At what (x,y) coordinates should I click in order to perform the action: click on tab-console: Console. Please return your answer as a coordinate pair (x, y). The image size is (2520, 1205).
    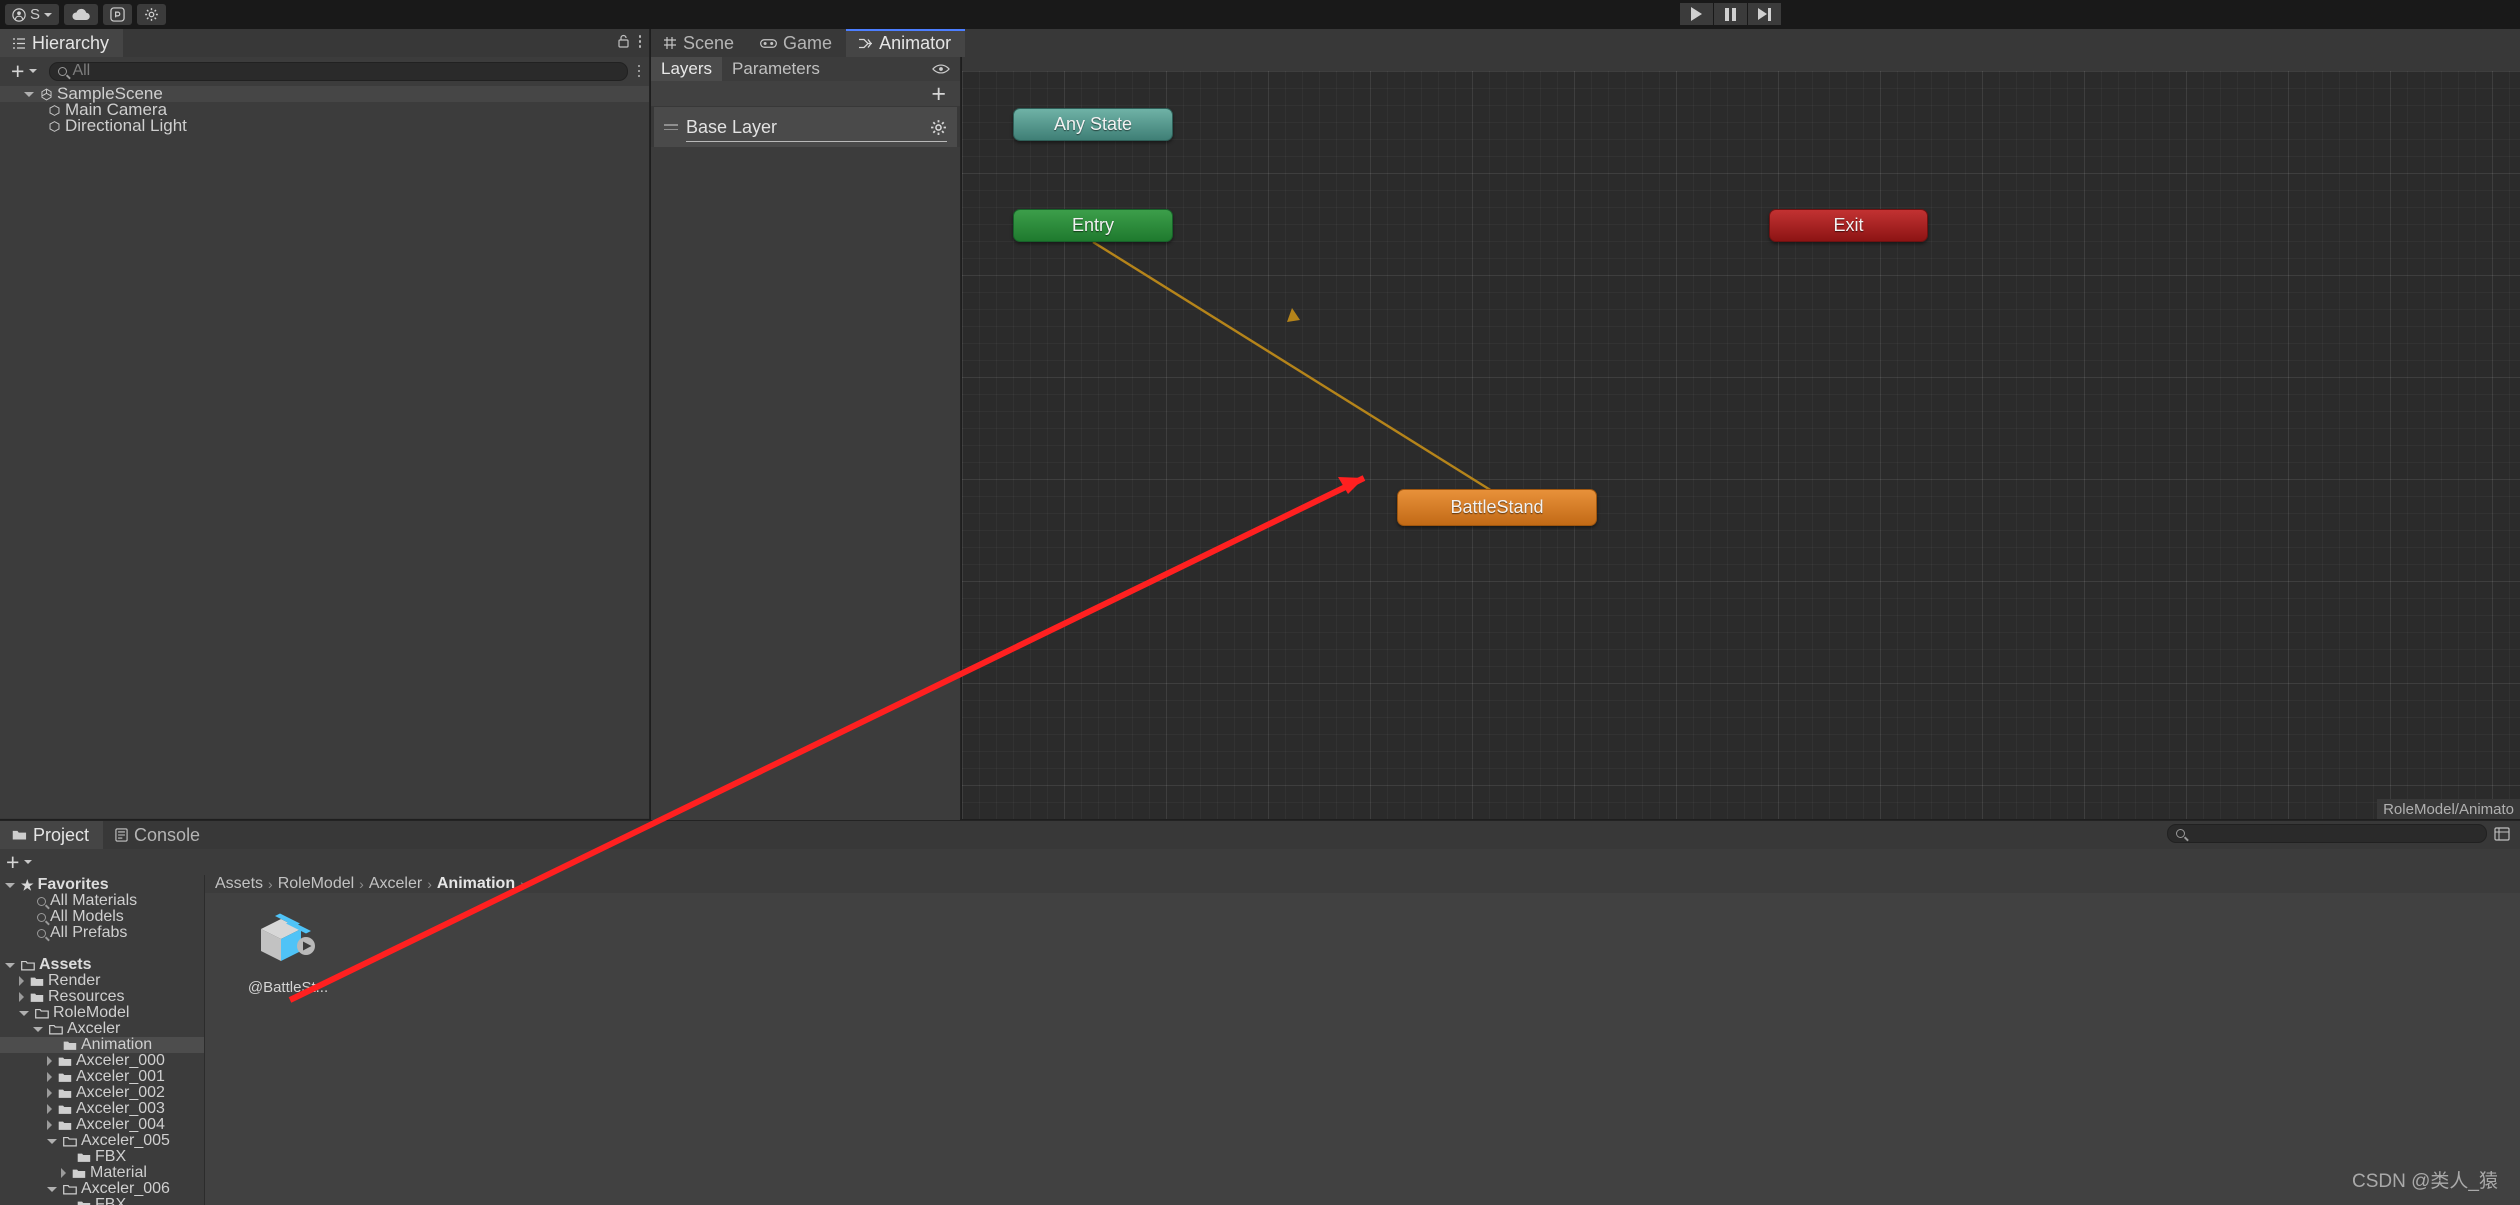
    Looking at the image, I should click on (158, 835).